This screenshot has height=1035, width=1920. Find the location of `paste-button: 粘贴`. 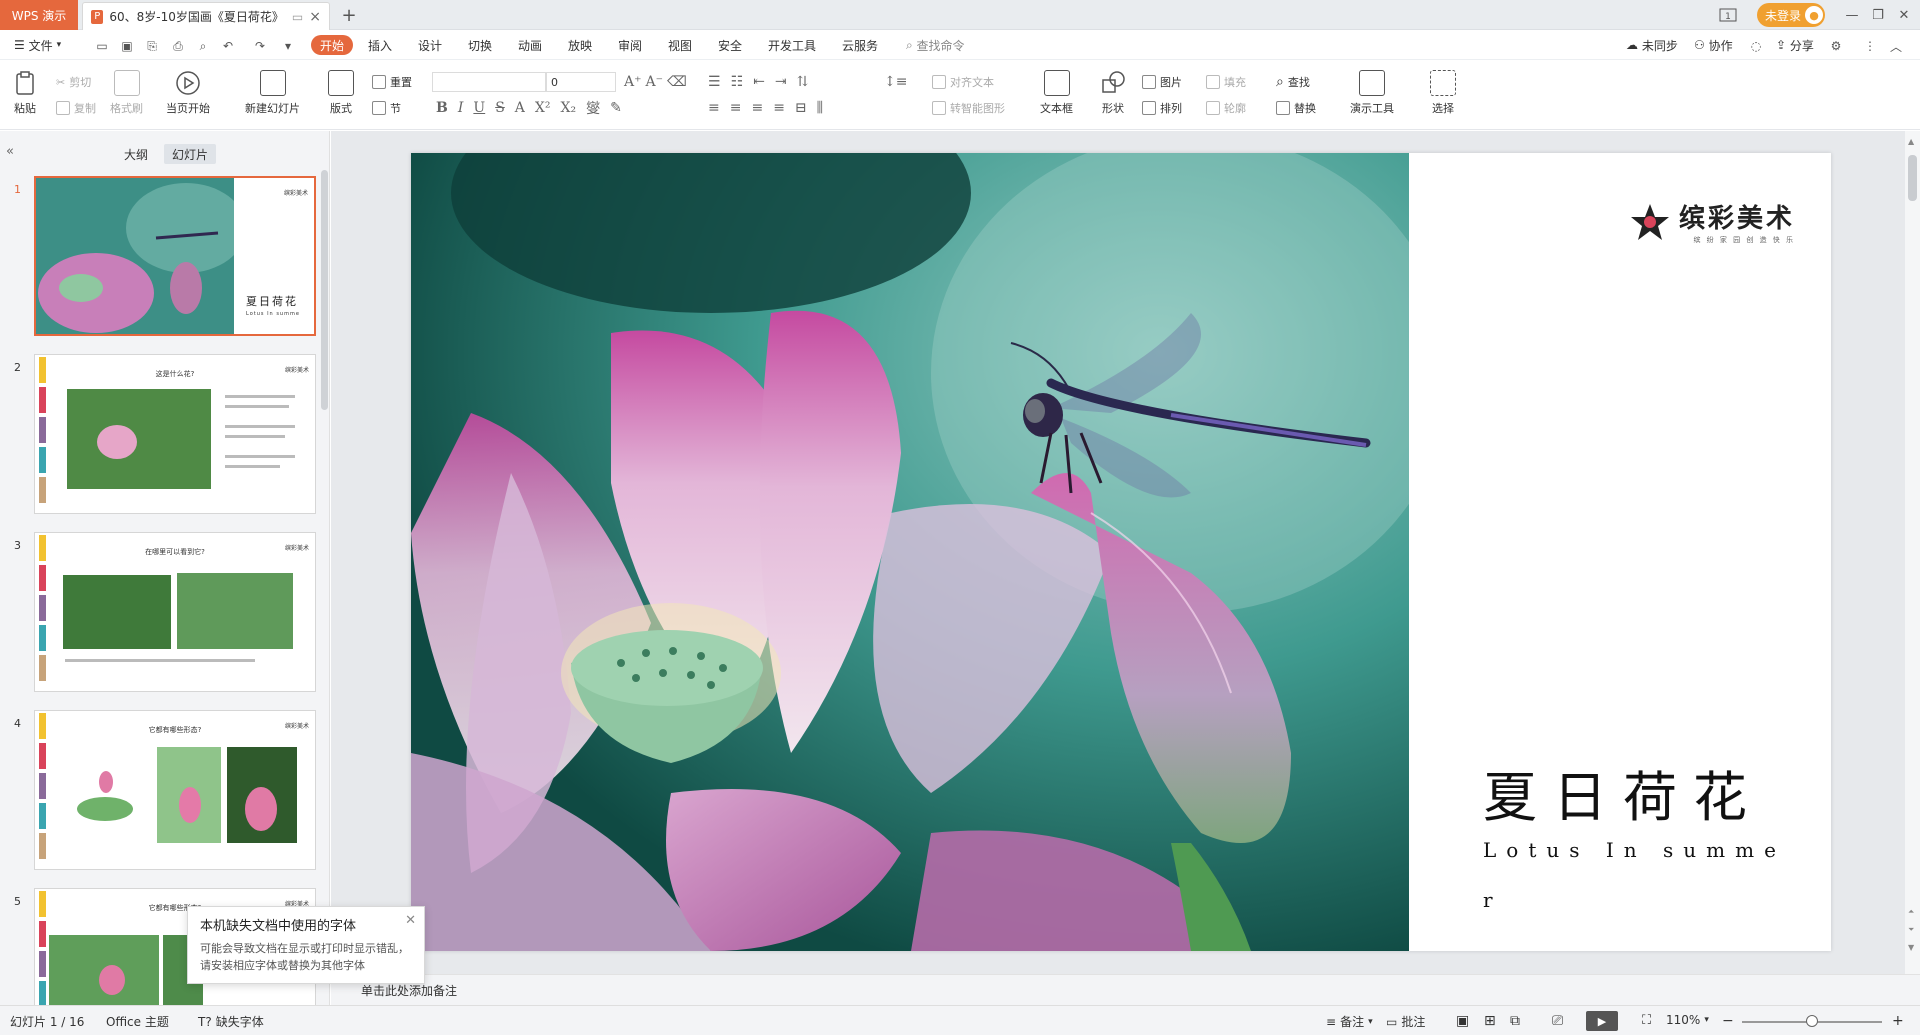

paste-button: 粘贴 is located at coordinates (25, 93).